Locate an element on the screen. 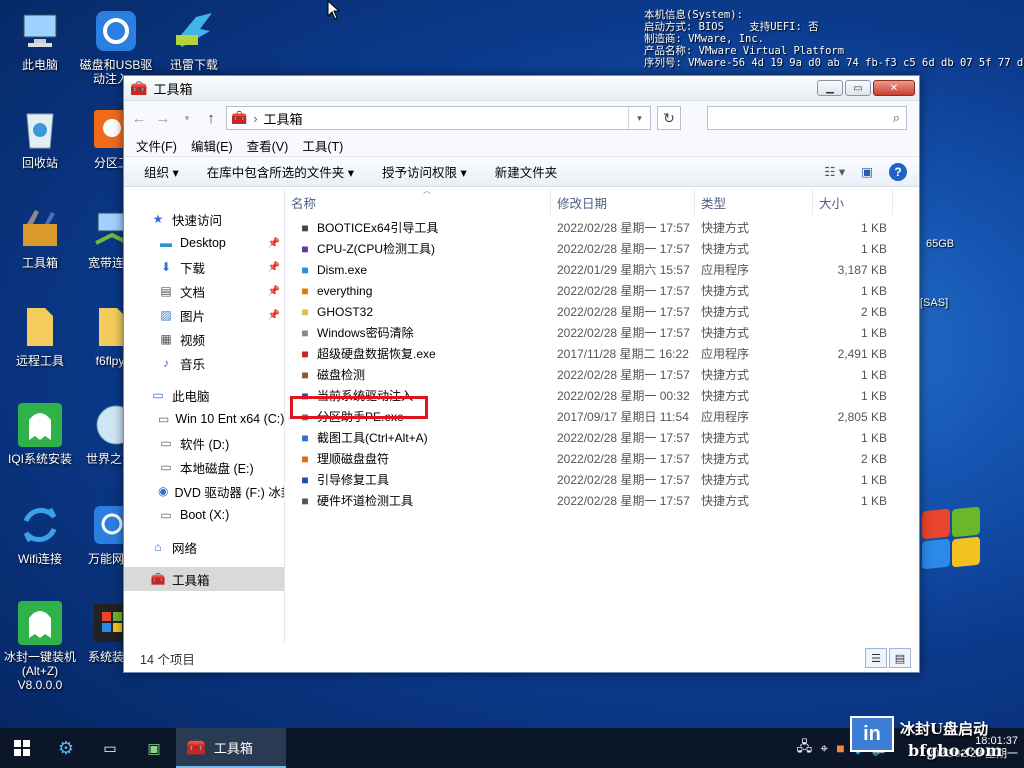 The height and width of the screenshot is (768, 1024). search-input: ⌕ is located at coordinates (807, 118).